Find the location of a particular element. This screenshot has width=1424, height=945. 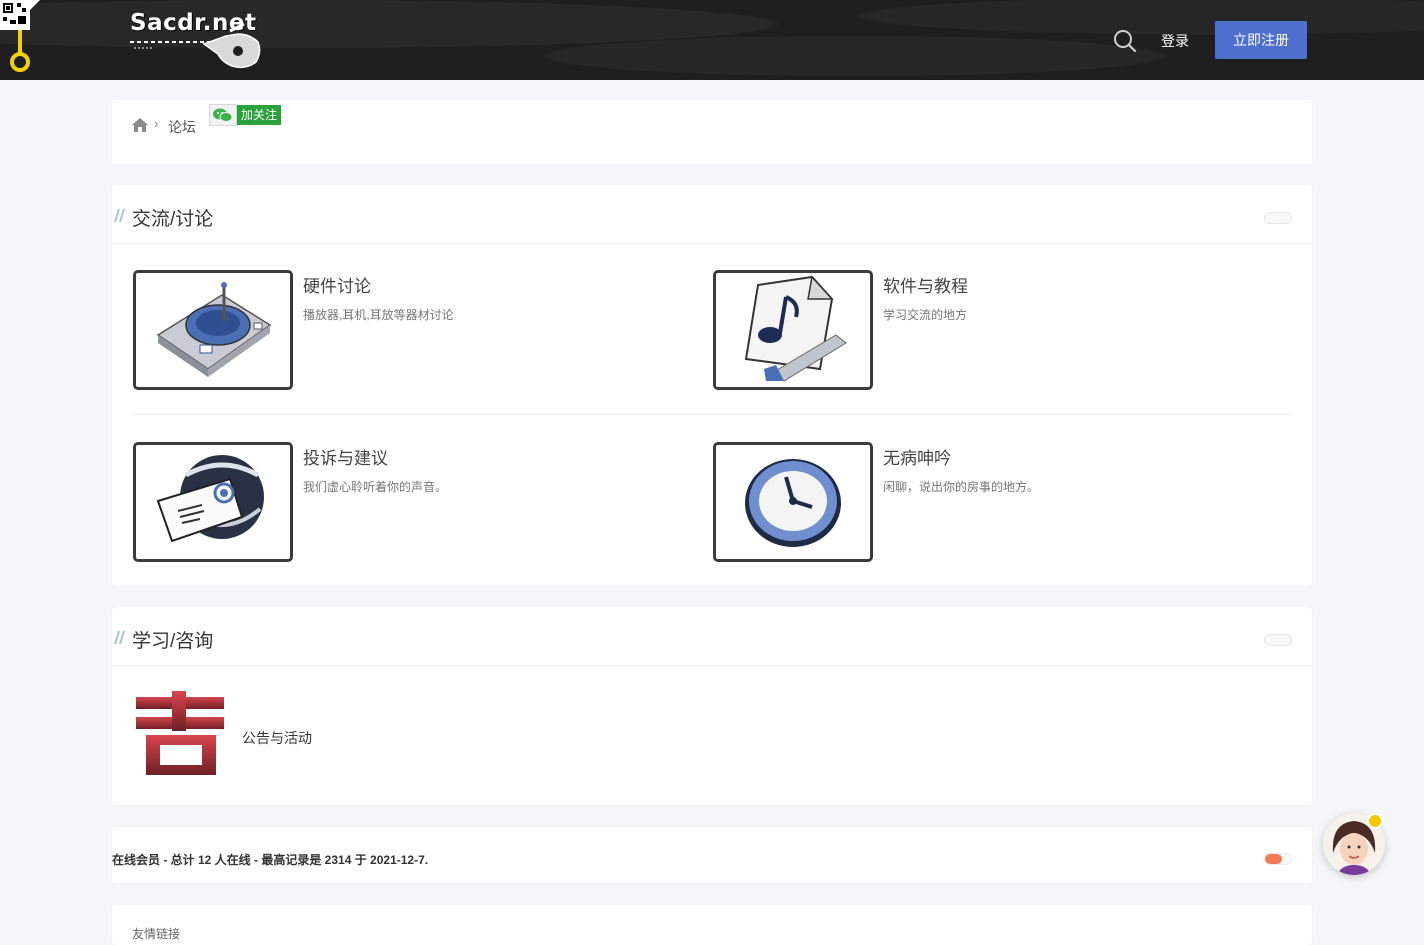

section-title: 交流/讨论 is located at coordinates (173, 219).